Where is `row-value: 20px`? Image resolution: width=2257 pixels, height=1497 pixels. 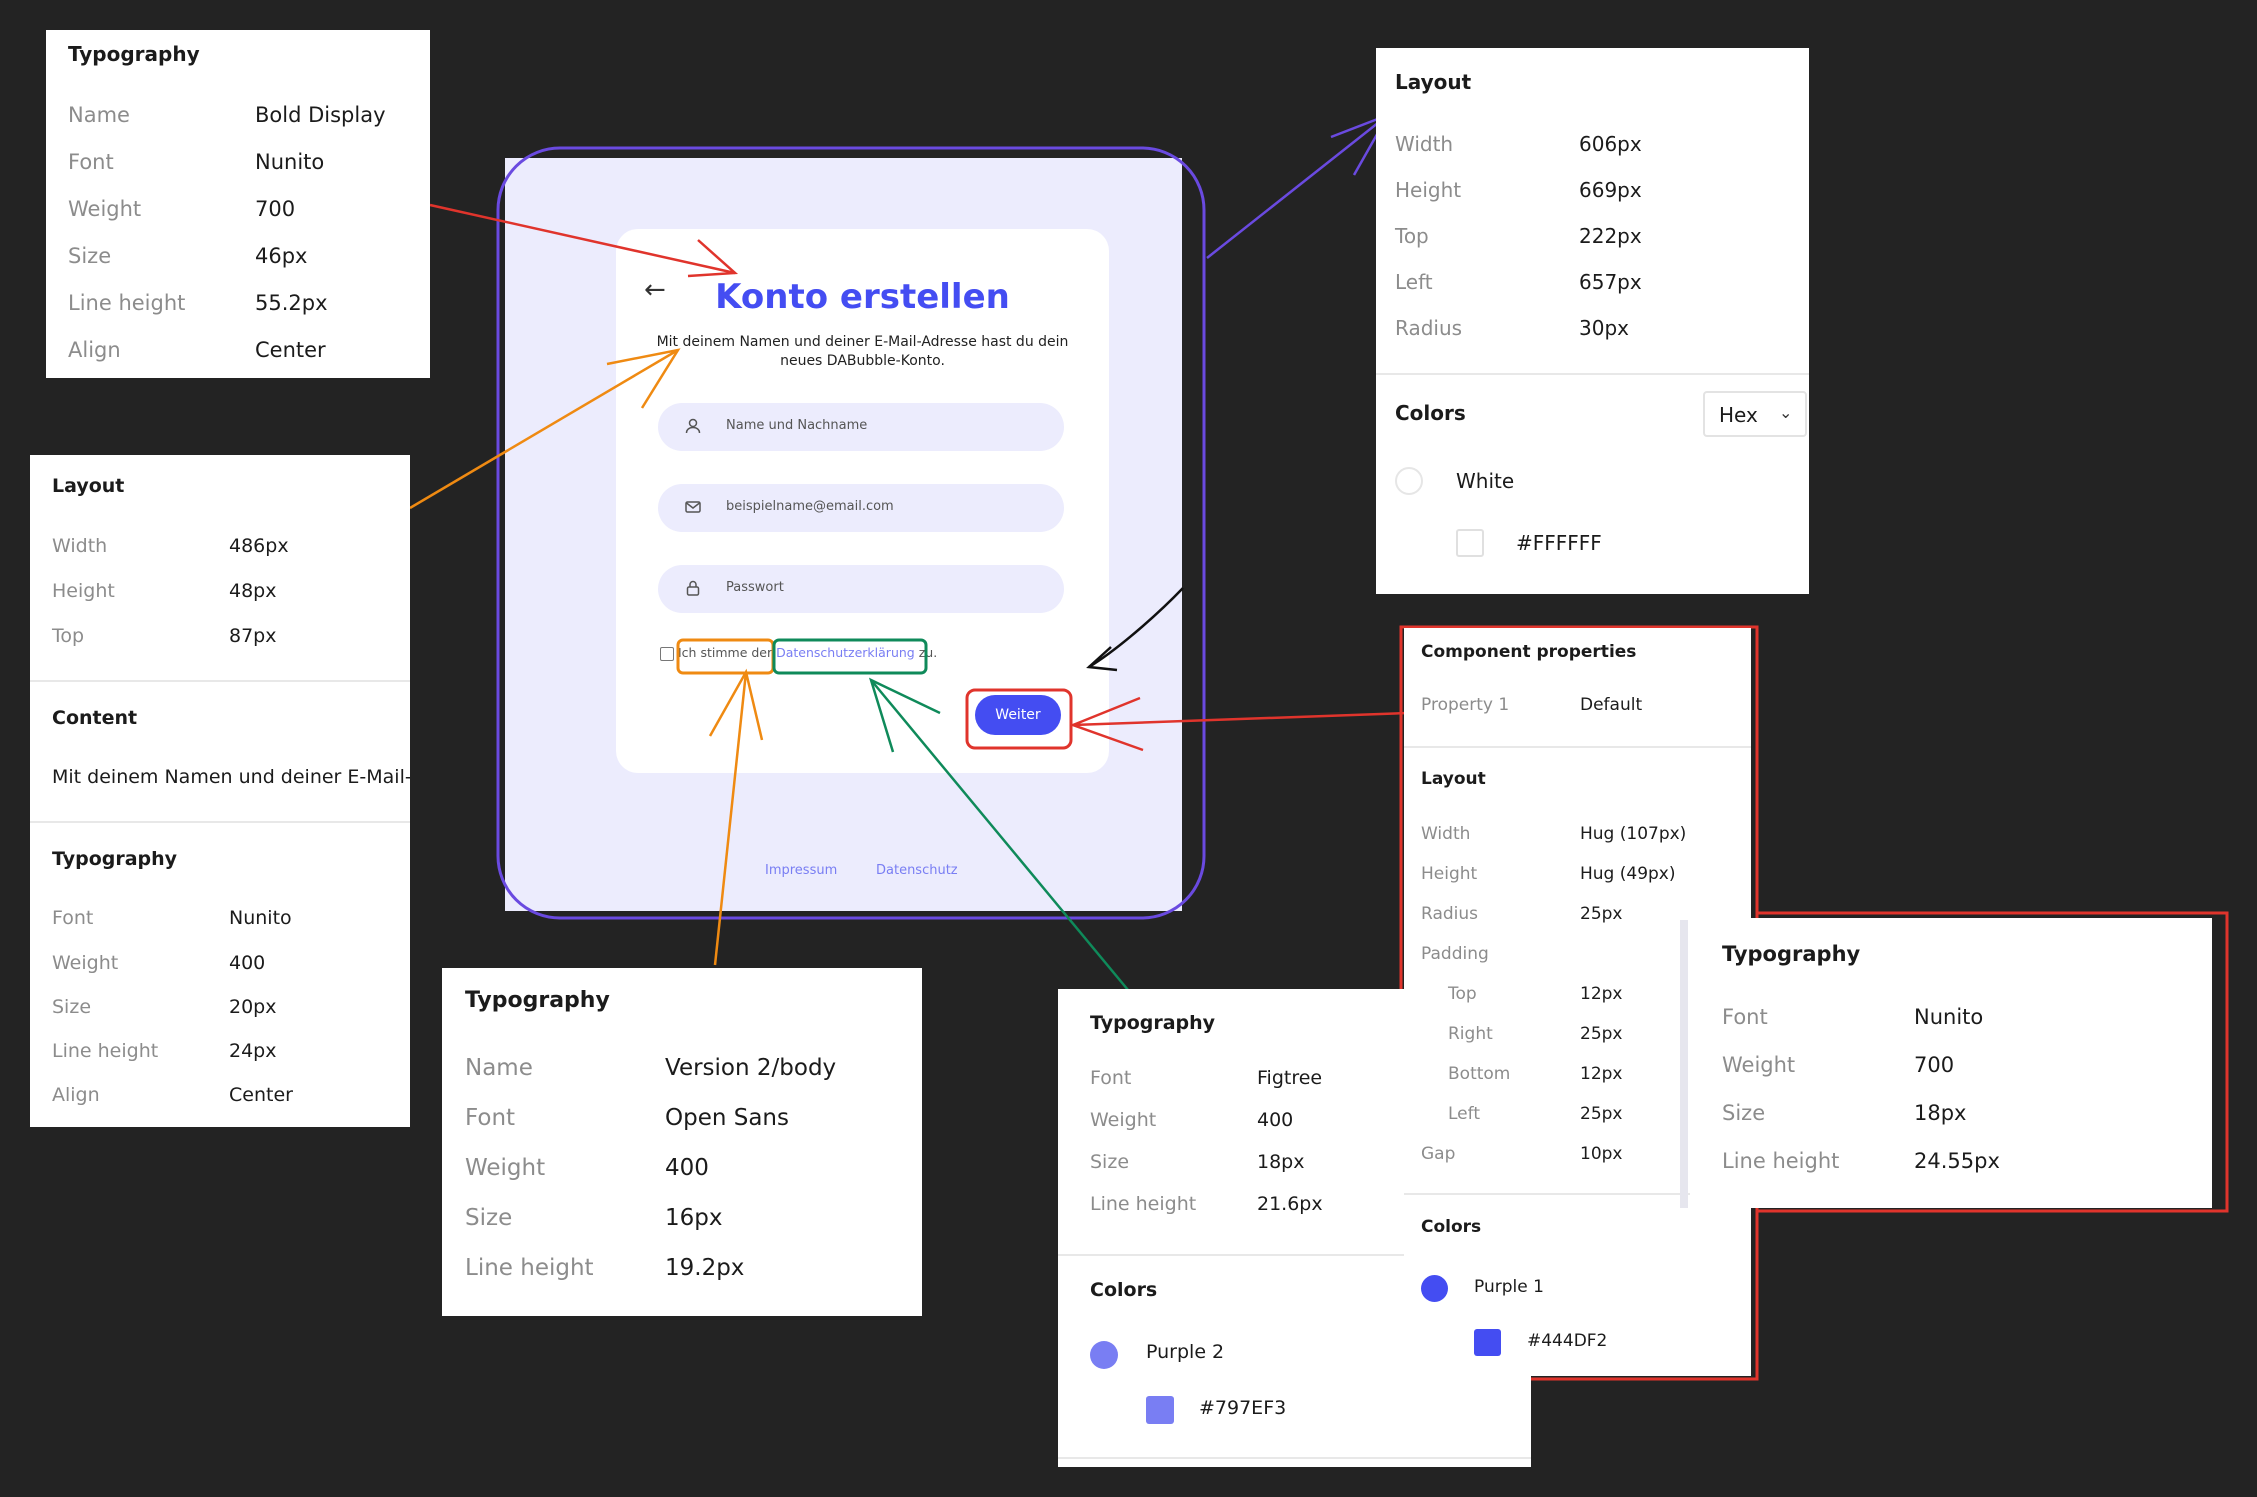 row-value: 20px is located at coordinates (253, 1007).